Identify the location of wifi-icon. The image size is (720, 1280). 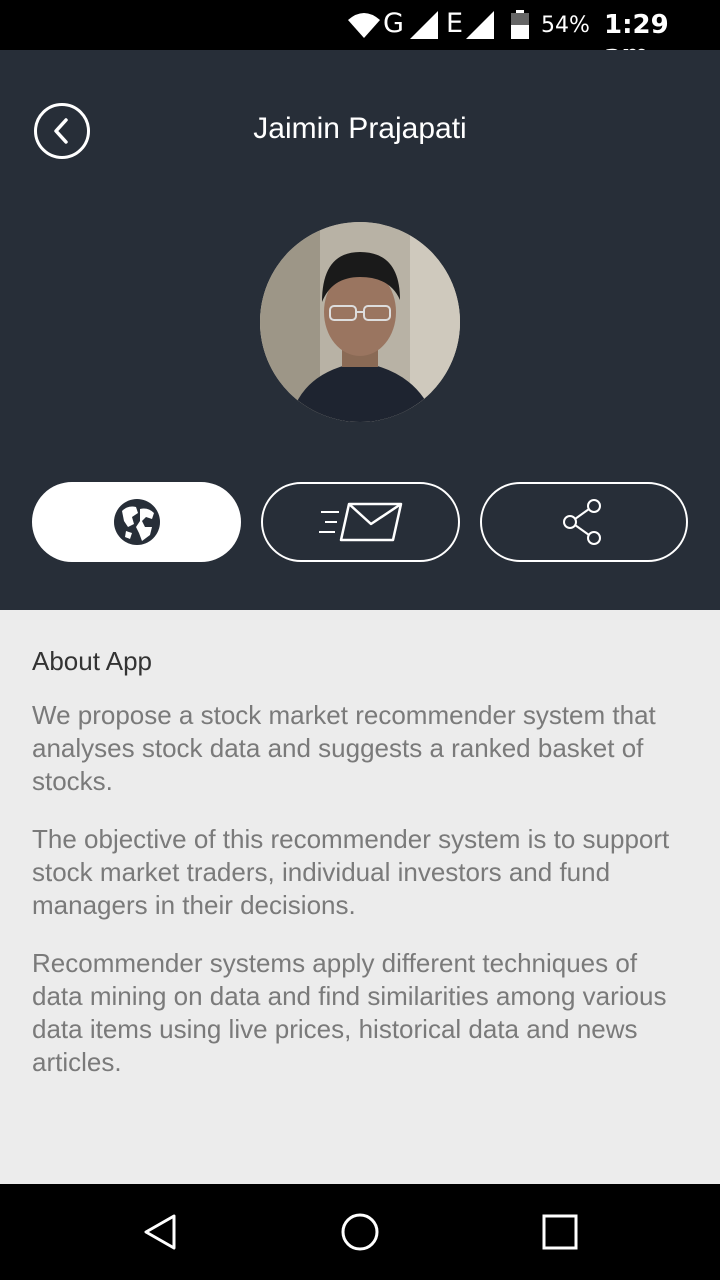
(364, 25).